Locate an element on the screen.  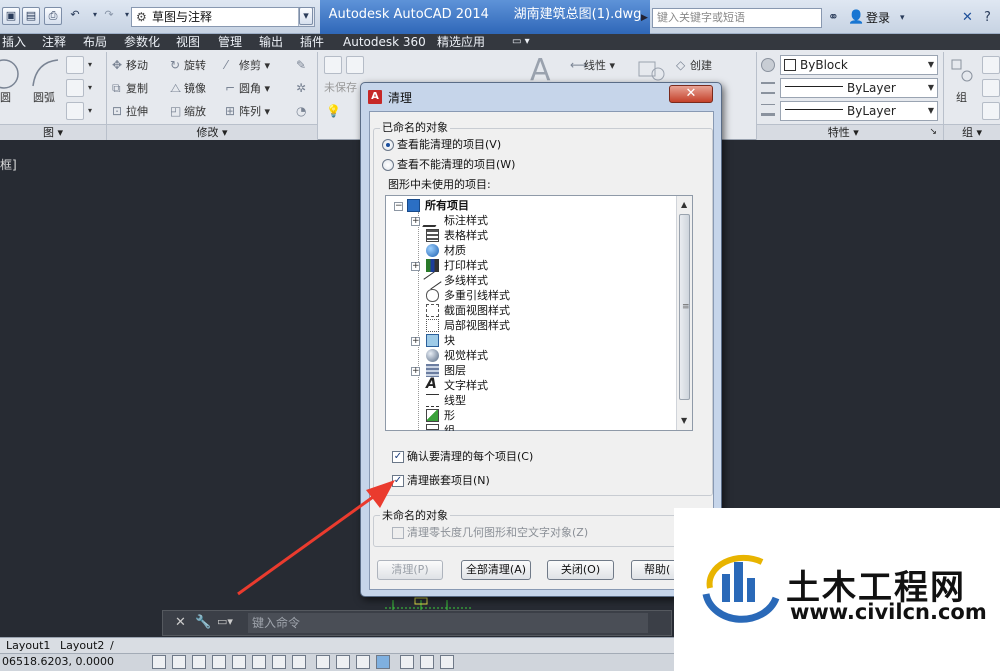
tree-collapse-icon: − is located at coordinates (398, 206).